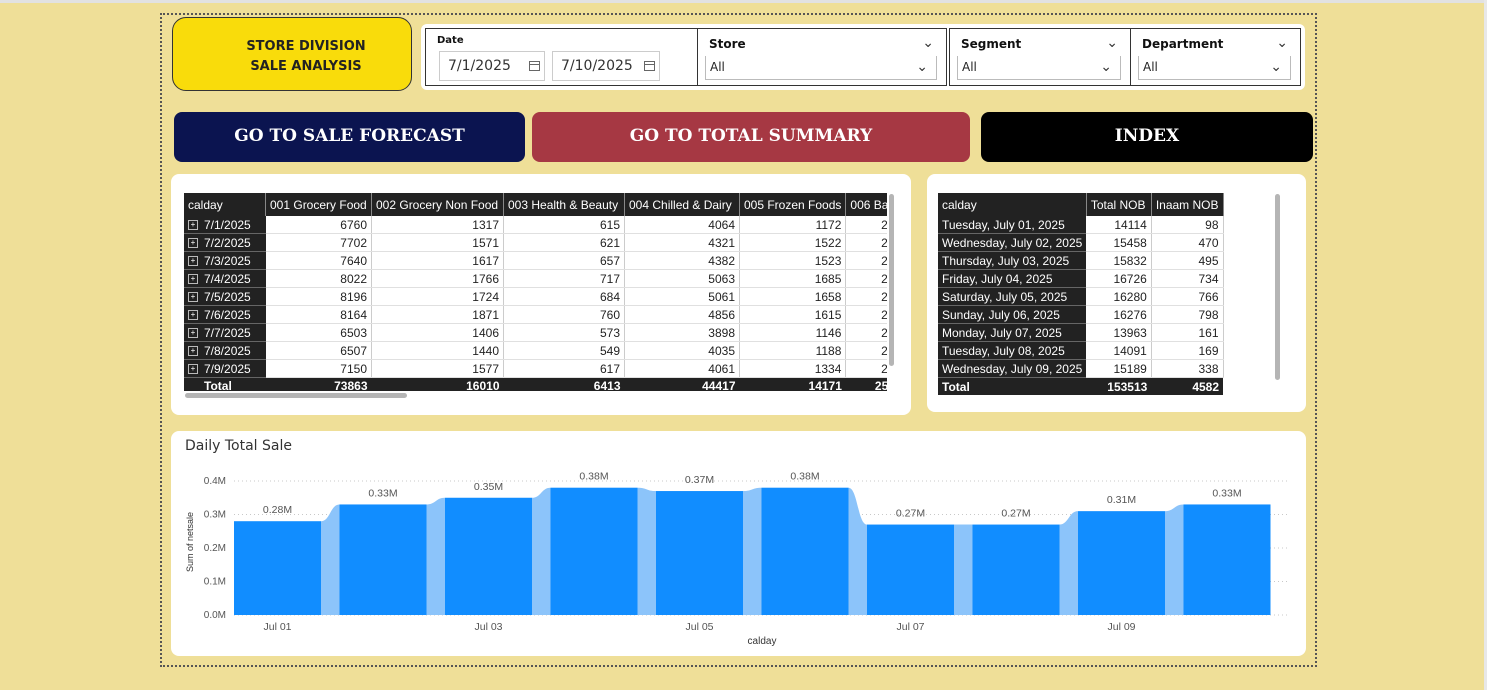  What do you see at coordinates (1150, 67) in the screenshot?
I see `department-dropdown-value: All` at bounding box center [1150, 67].